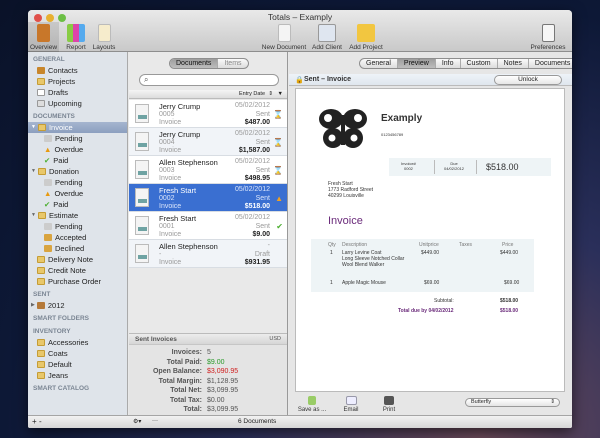  What do you see at coordinates (77, 375) in the screenshot?
I see `sidebar-item-jeans: Jeans` at bounding box center [77, 375].